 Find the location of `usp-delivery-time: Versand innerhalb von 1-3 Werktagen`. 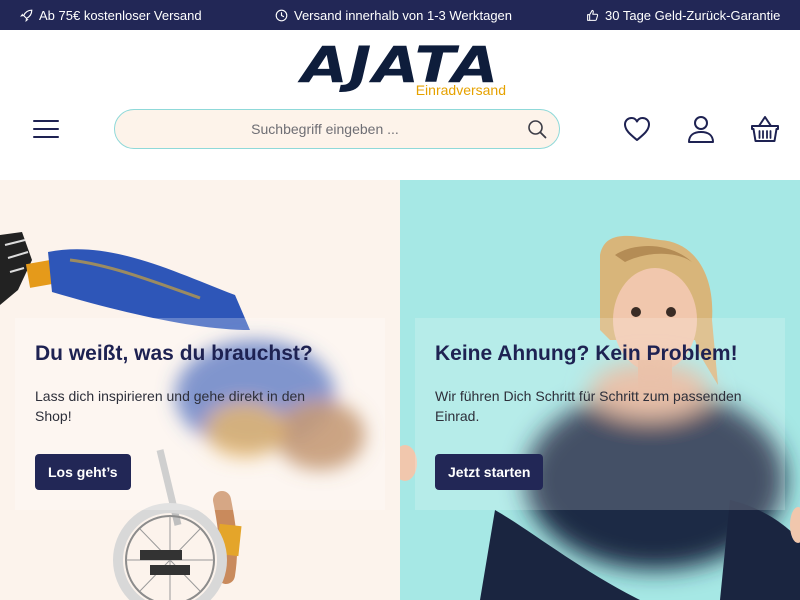

usp-delivery-time: Versand innerhalb von 1-3 Werktagen is located at coordinates (393, 15).